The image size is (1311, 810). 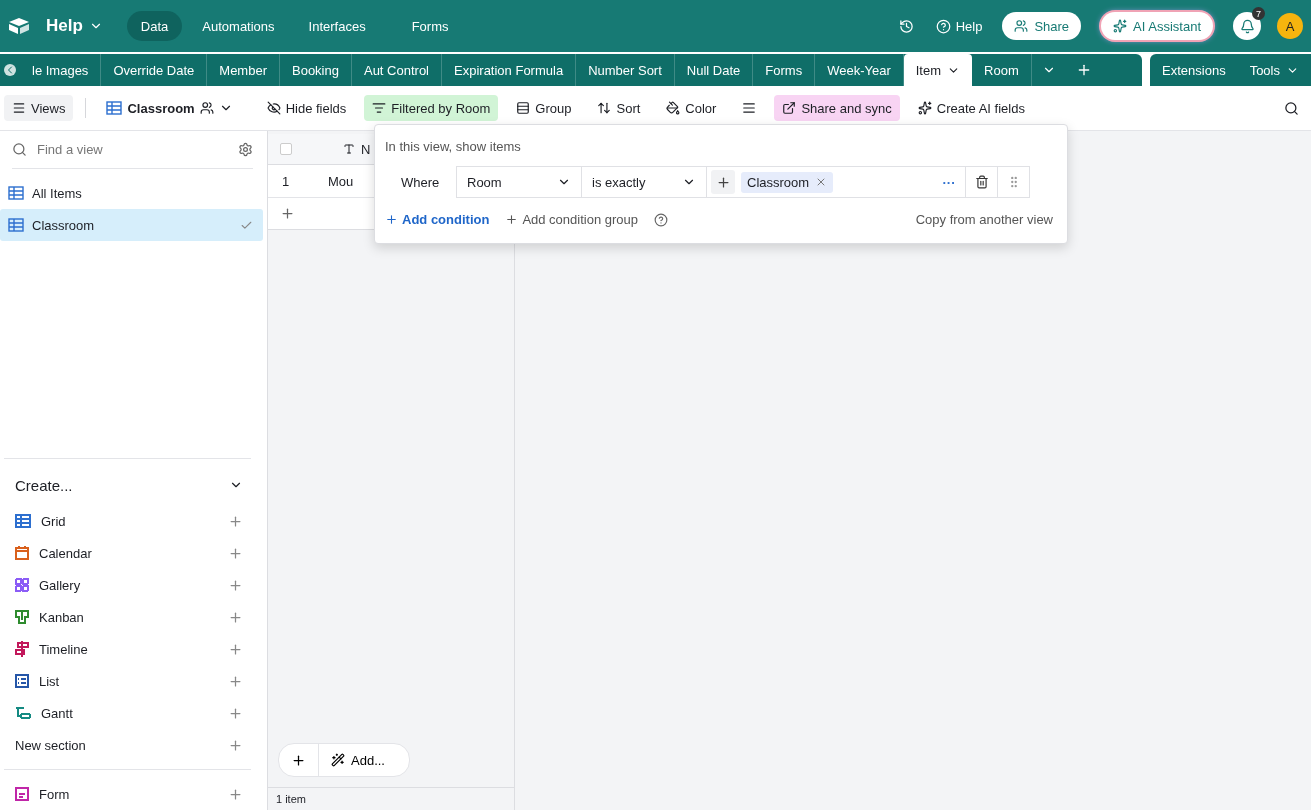 What do you see at coordinates (379, 108) in the screenshot?
I see `filter-icon` at bounding box center [379, 108].